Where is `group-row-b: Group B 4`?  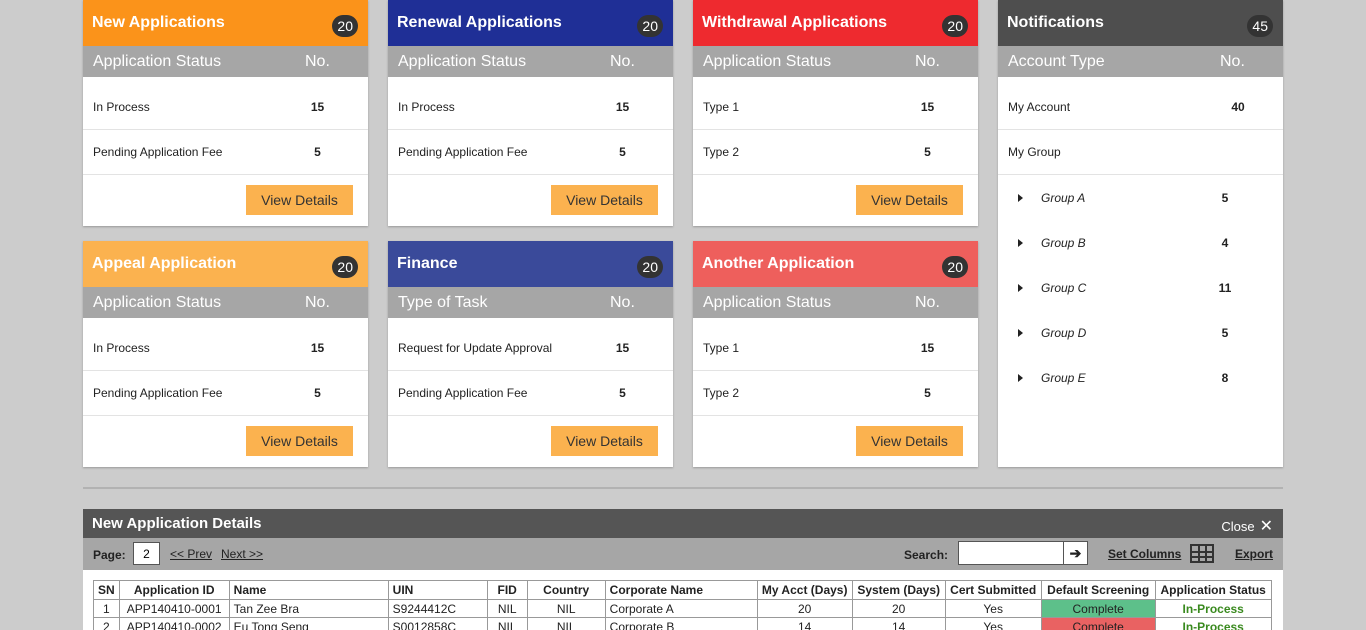 group-row-b: Group B 4 is located at coordinates (1140, 242).